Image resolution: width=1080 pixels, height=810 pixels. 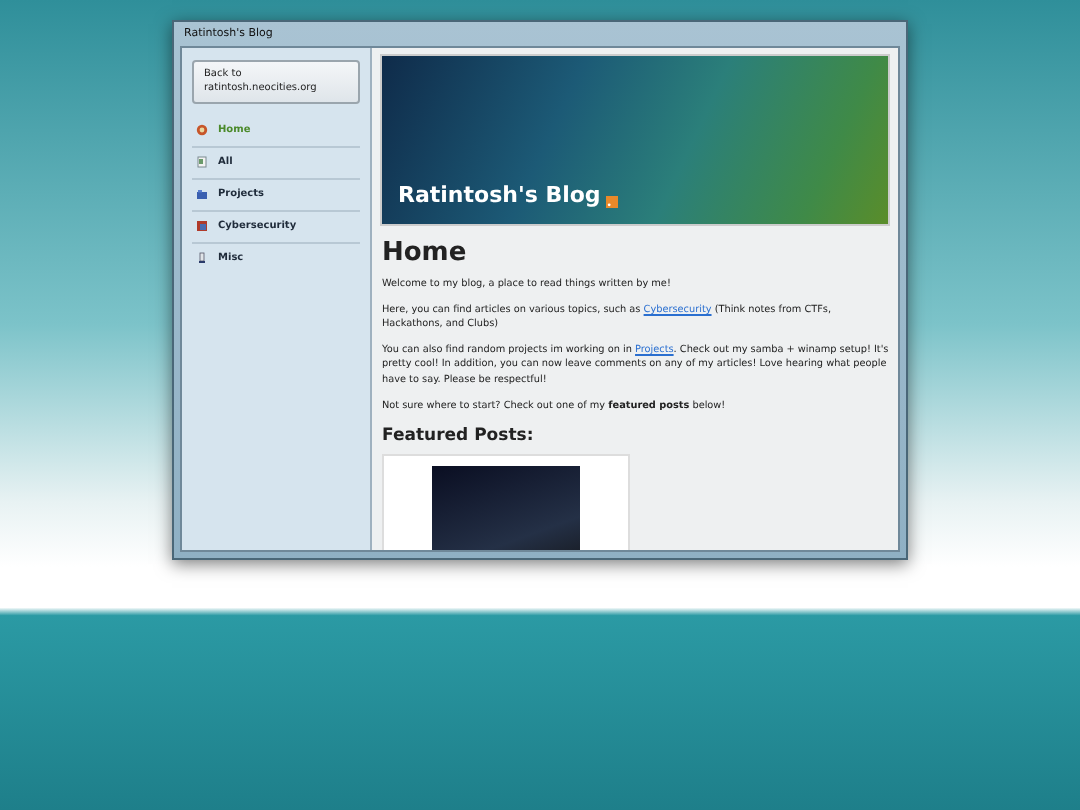 I want to click on home-icon, so click(x=202, y=130).